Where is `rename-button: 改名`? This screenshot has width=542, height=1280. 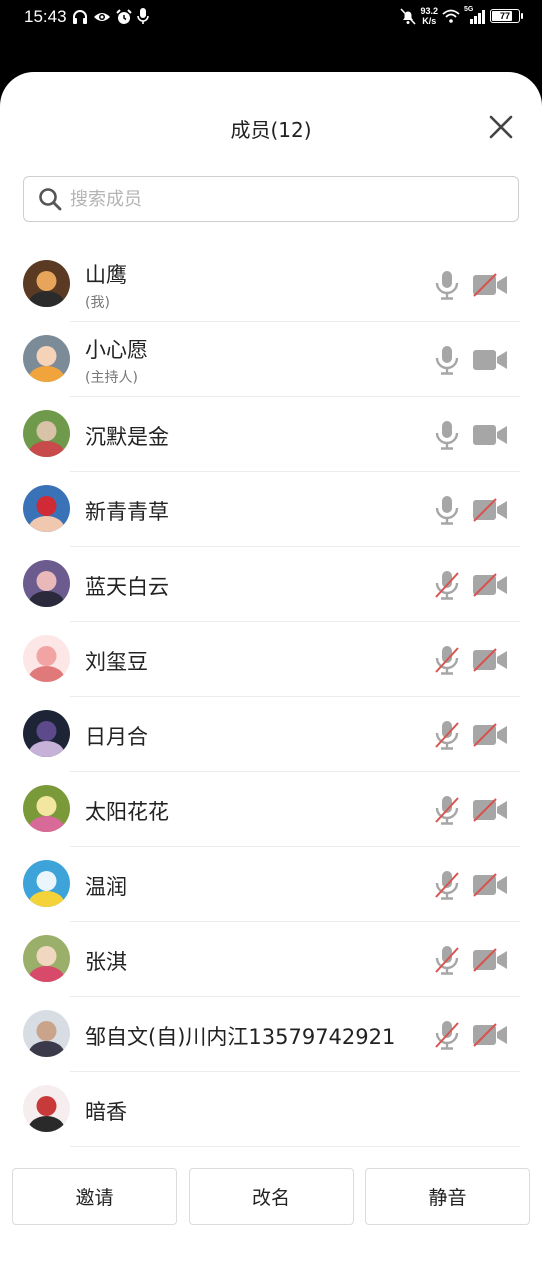 rename-button: 改名 is located at coordinates (271, 1196).